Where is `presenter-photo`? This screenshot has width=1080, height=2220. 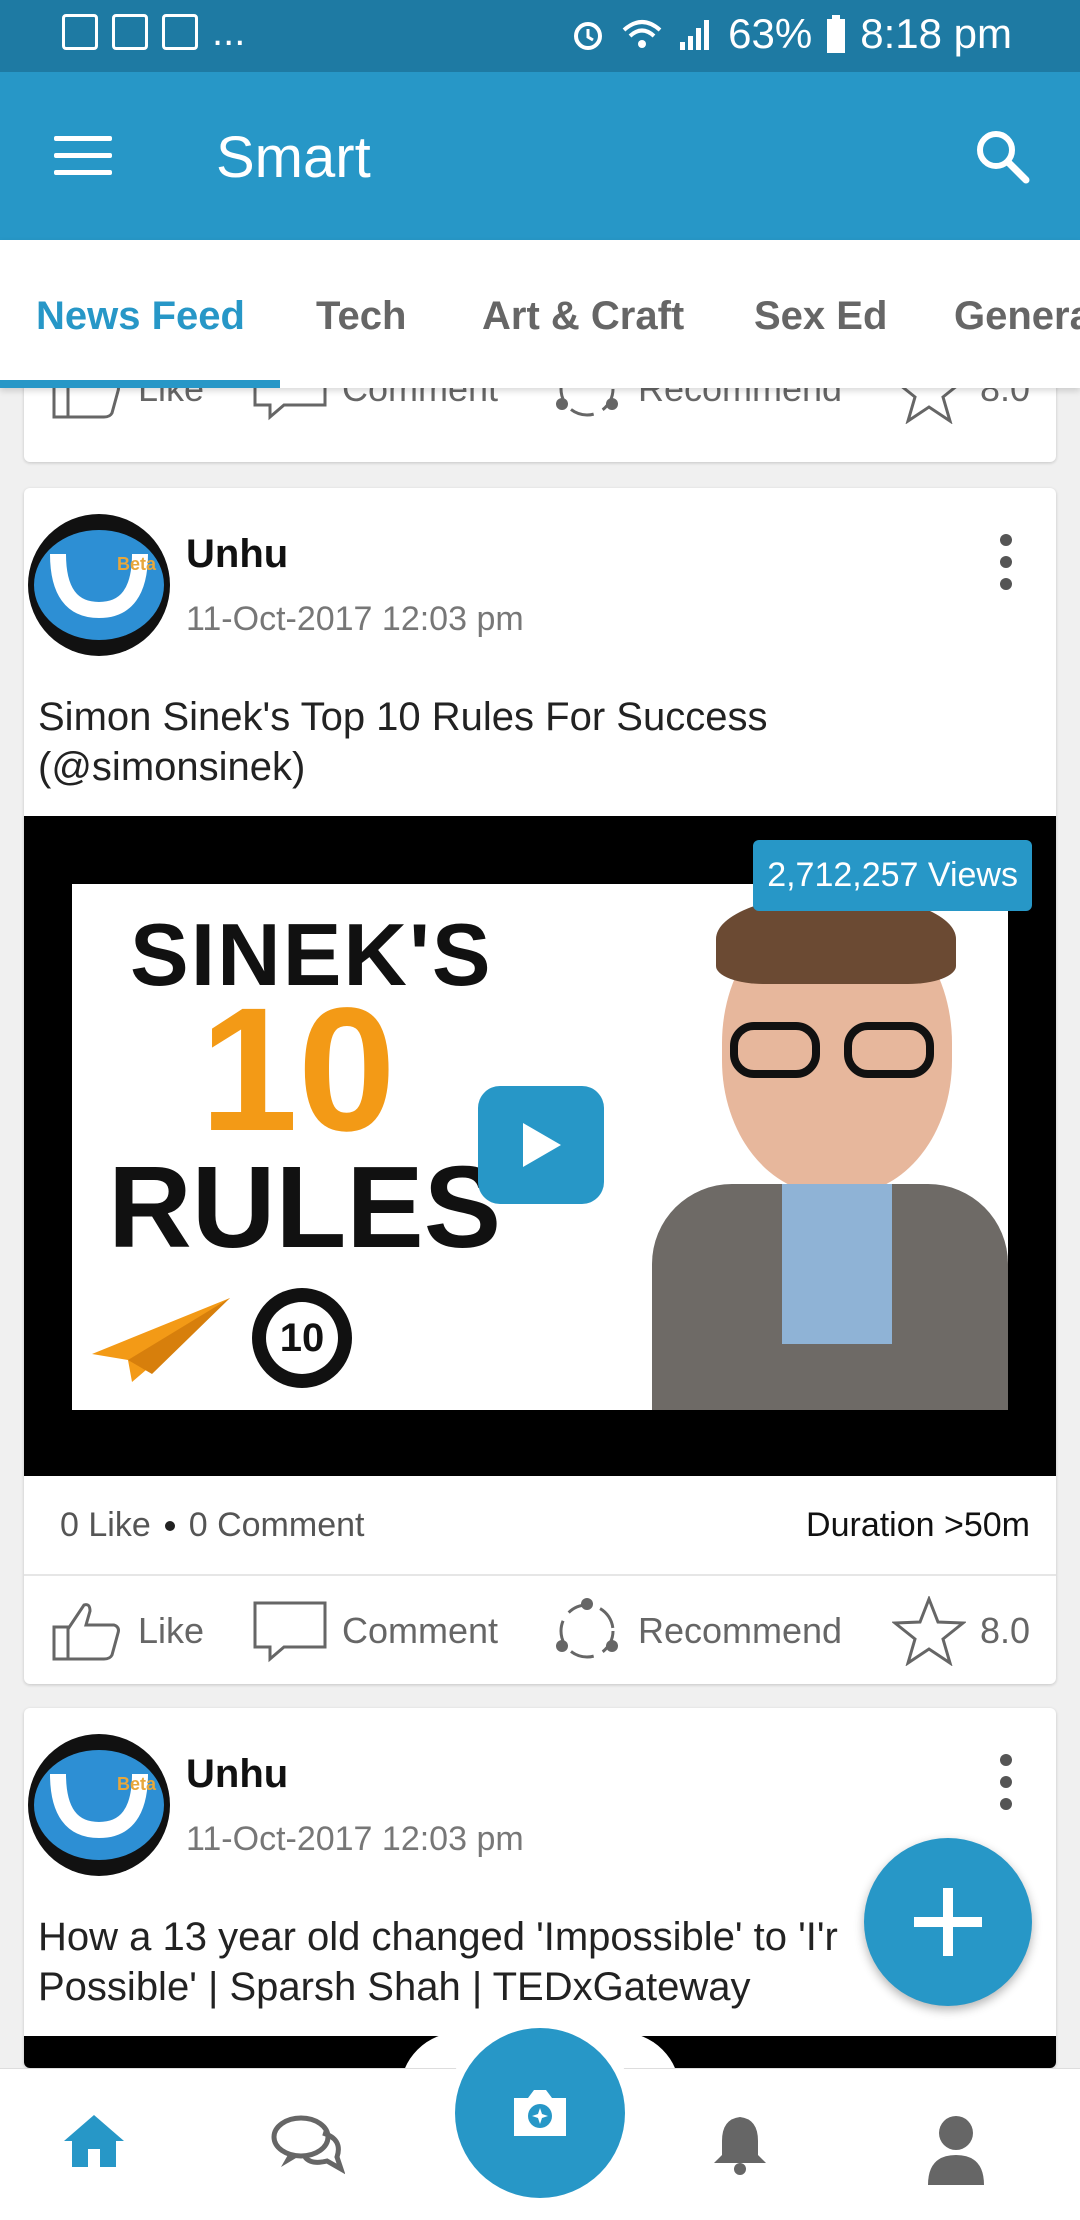
presenter-photo is located at coordinates (810, 1147).